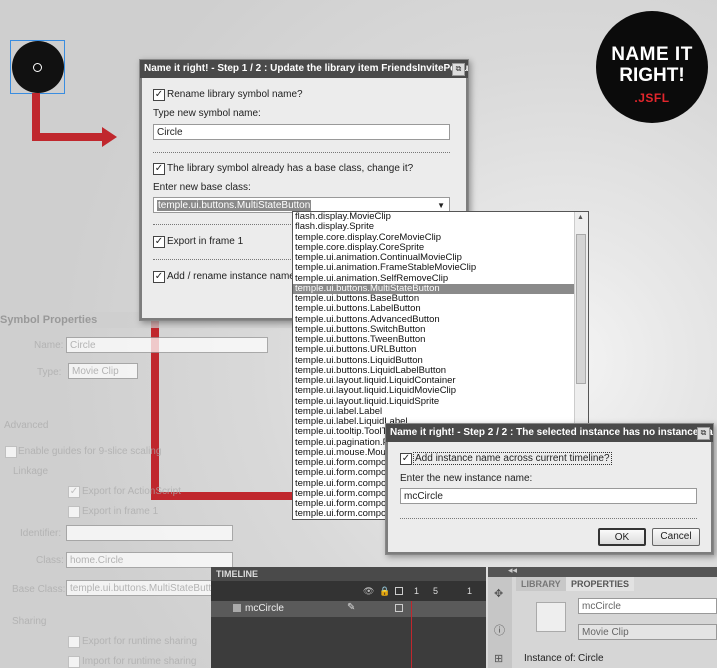 The height and width of the screenshot is (668, 717). I want to click on export-frame1-label: Export in frame 1, so click(120, 511).